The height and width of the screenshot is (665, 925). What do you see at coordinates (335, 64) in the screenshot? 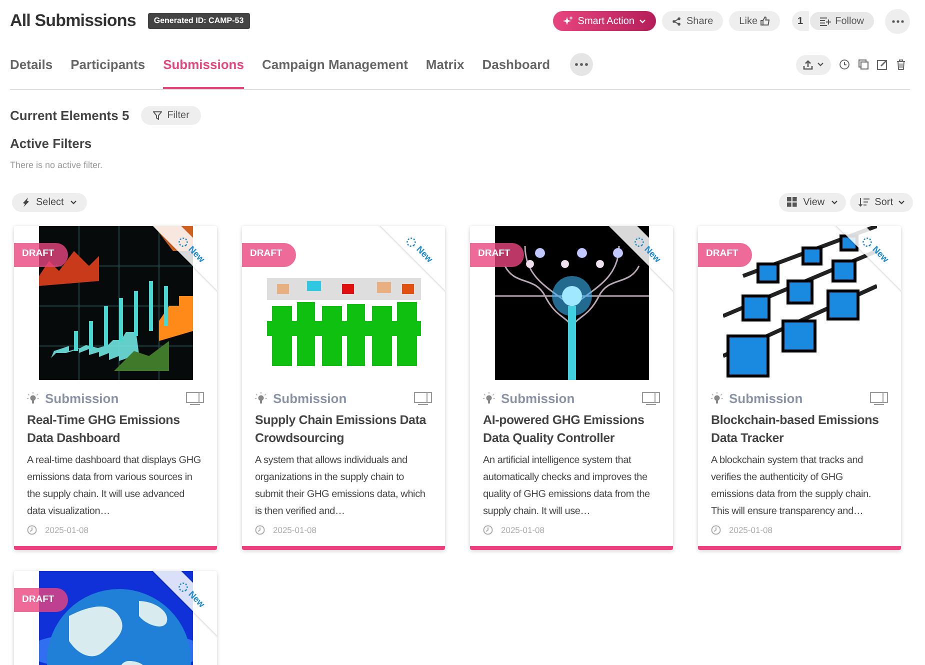
I see `tab: Campaign Management` at bounding box center [335, 64].